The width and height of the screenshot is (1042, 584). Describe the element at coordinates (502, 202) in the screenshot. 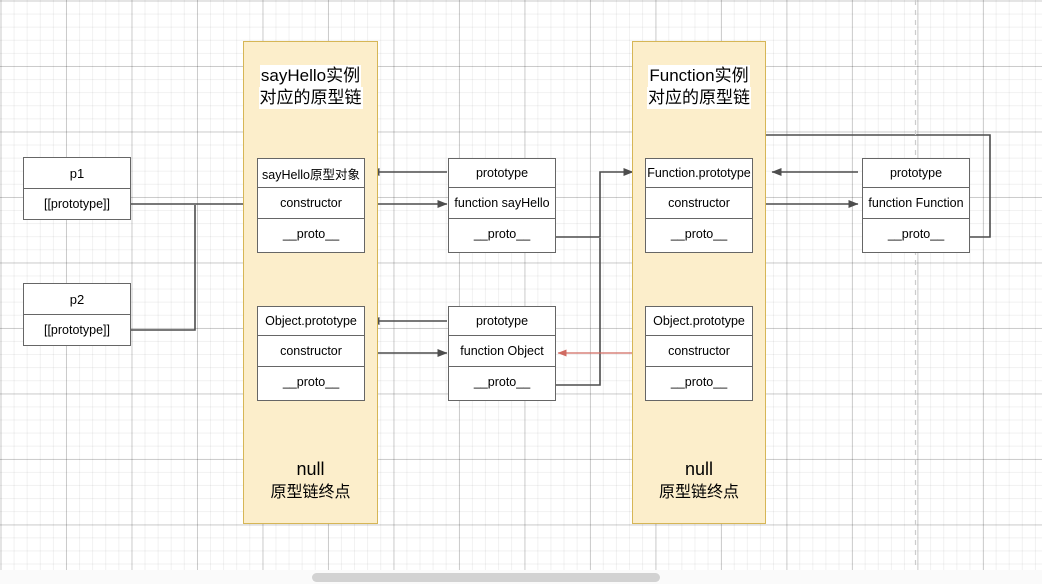

I see `box-function-sayhello-row-fn: function sayHello` at that location.